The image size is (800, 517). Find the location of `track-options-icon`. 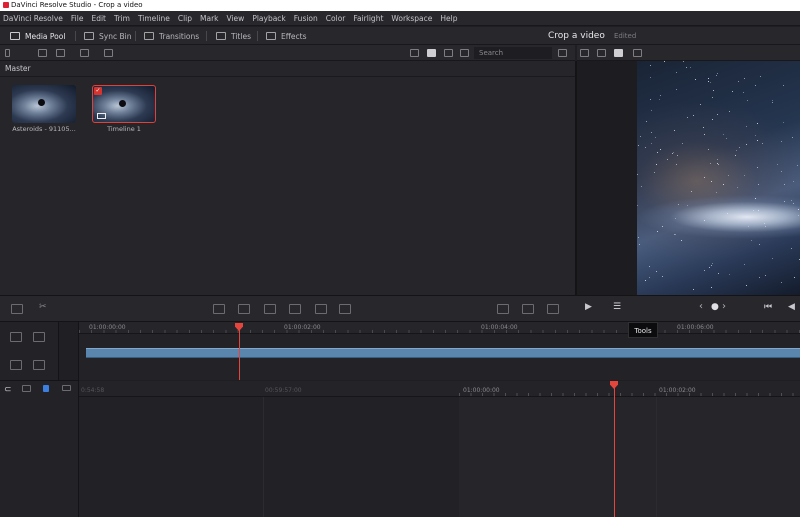

track-options-icon is located at coordinates (16, 365).